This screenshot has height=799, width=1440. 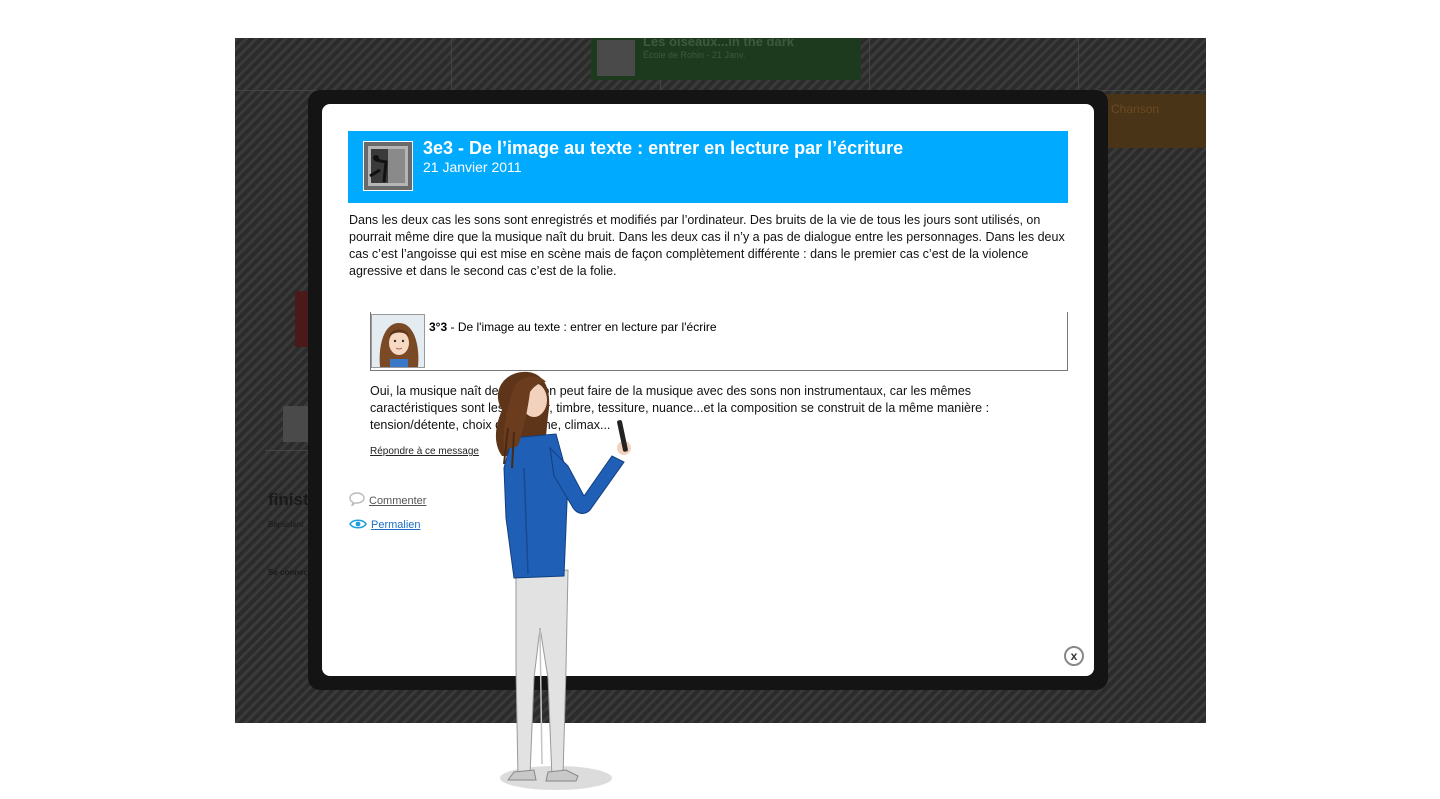 I want to click on bg-featured-subtitle: École de Rohin - 21 Janv., so click(x=694, y=55).